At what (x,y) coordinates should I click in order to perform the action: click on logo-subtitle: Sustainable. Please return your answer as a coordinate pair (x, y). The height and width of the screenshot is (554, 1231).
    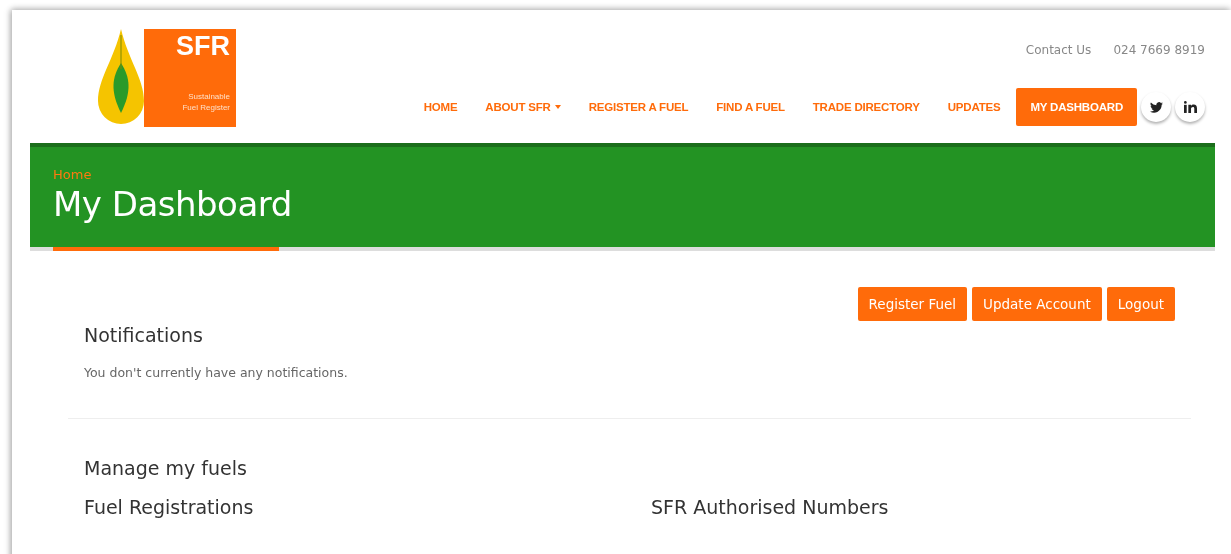
    Looking at the image, I should click on (209, 96).